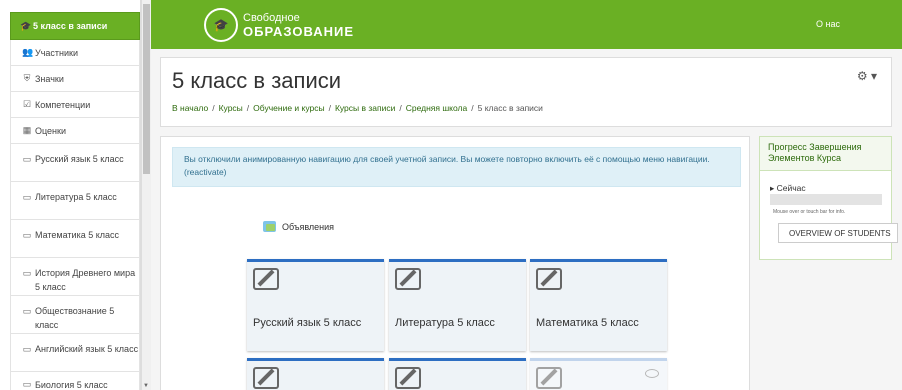 The height and width of the screenshot is (390, 902). I want to click on overview-of-students-button: OVERVIEW OF STUDENTS, so click(838, 233).